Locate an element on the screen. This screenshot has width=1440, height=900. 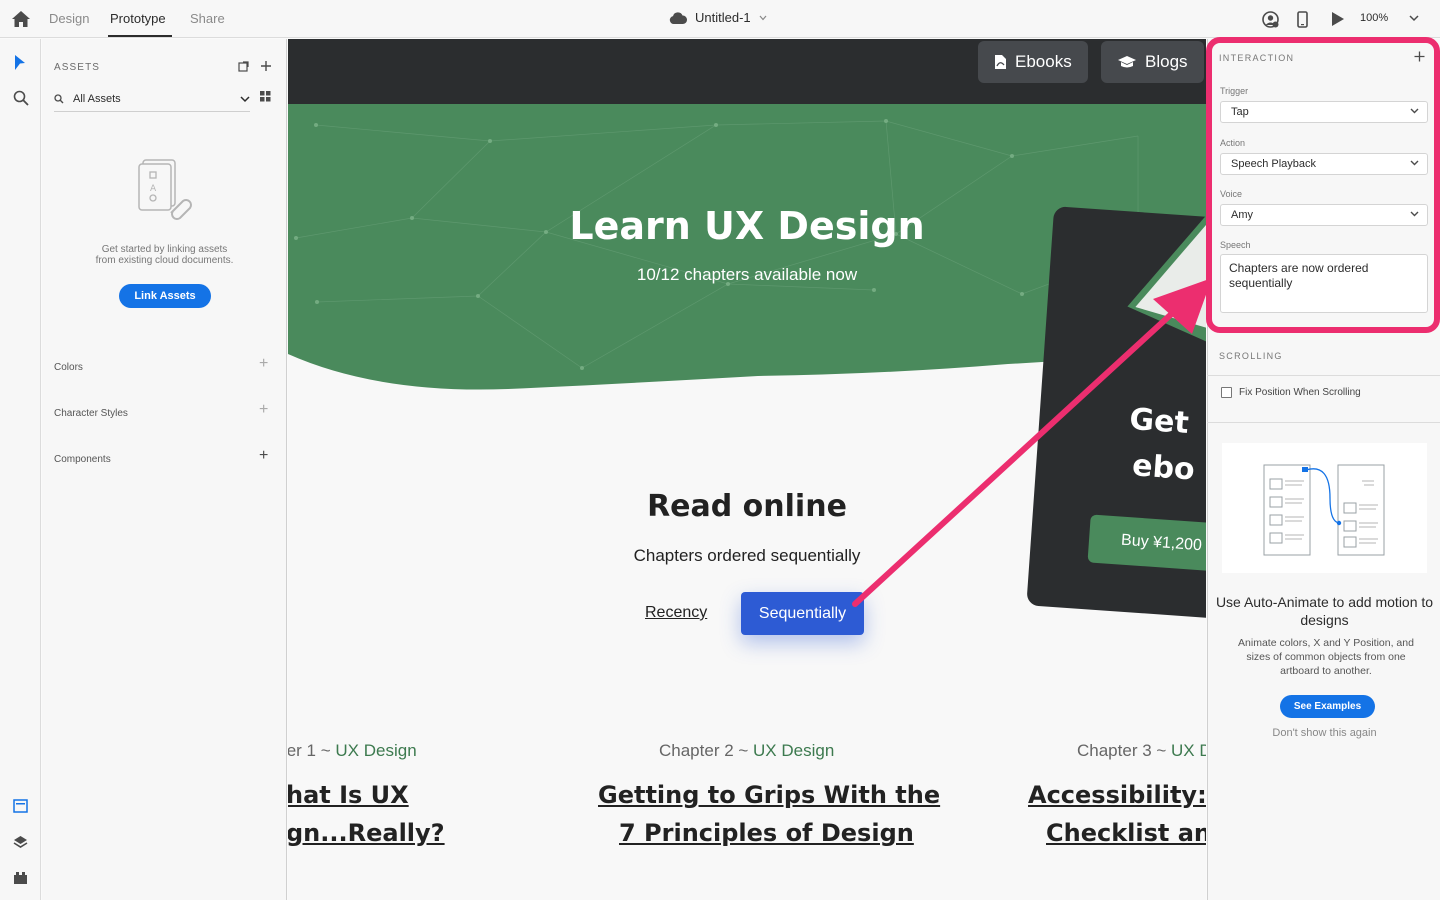
ebooks-nav-chip: Ebooks is located at coordinates (1033, 62).